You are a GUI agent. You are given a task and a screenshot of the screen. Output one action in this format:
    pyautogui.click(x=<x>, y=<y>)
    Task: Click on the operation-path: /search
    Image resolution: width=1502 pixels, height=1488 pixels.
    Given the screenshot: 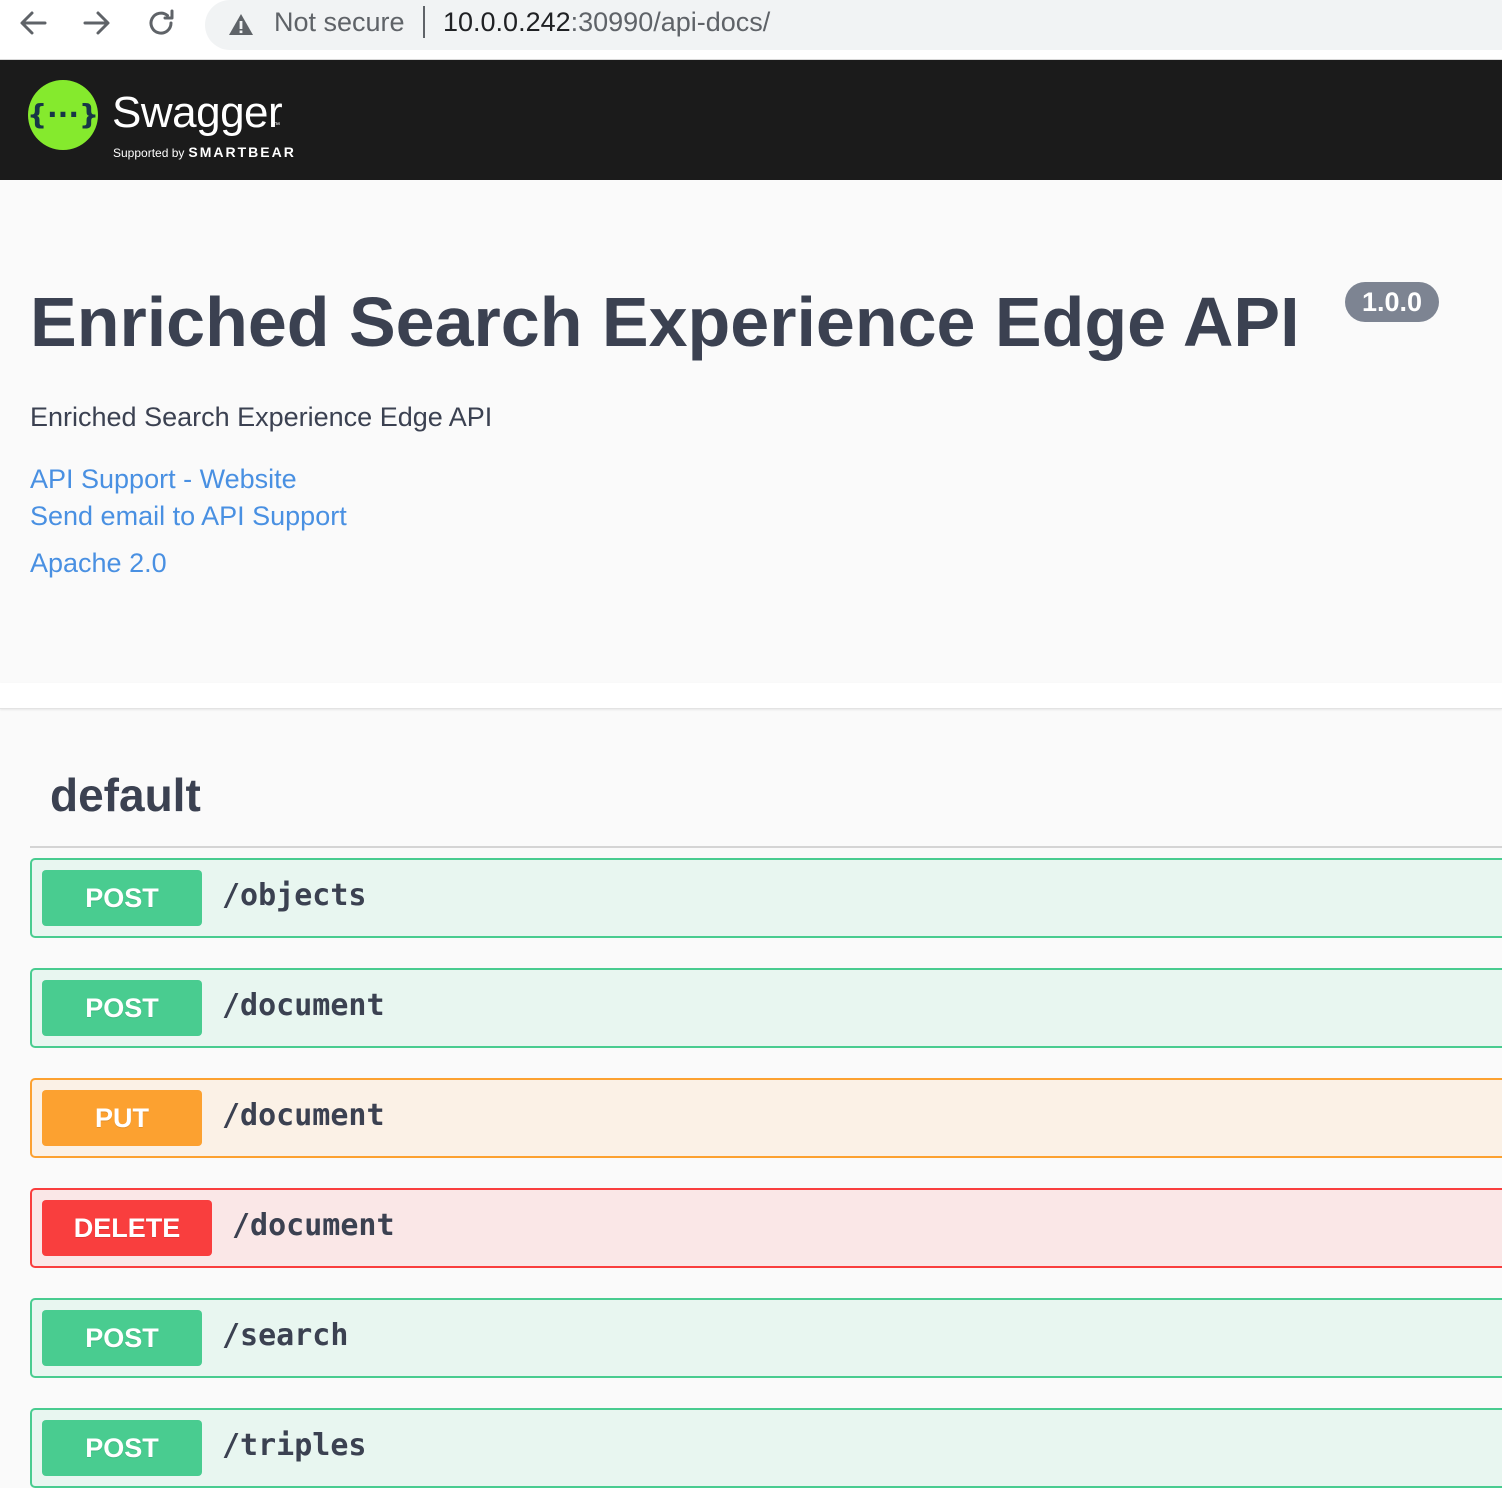 What is the action you would take?
    pyautogui.click(x=285, y=1335)
    